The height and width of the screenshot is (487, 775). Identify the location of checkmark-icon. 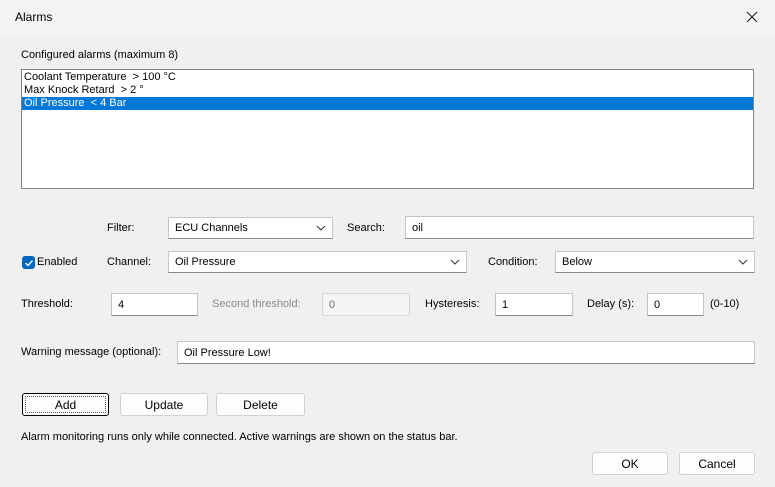
(28, 263).